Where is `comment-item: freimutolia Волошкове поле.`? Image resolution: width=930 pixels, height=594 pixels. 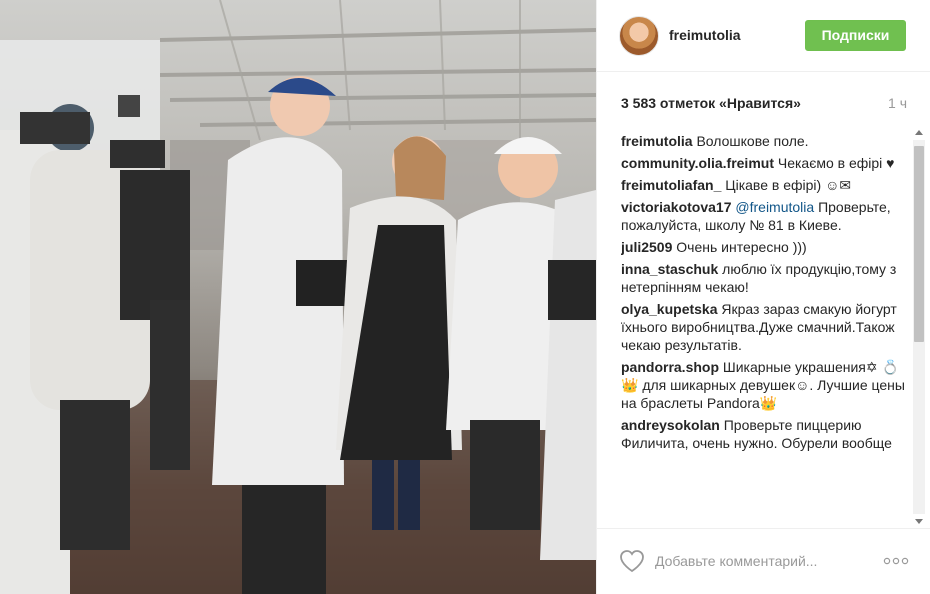 comment-item: freimutolia Волошкове поле. is located at coordinates (766, 141).